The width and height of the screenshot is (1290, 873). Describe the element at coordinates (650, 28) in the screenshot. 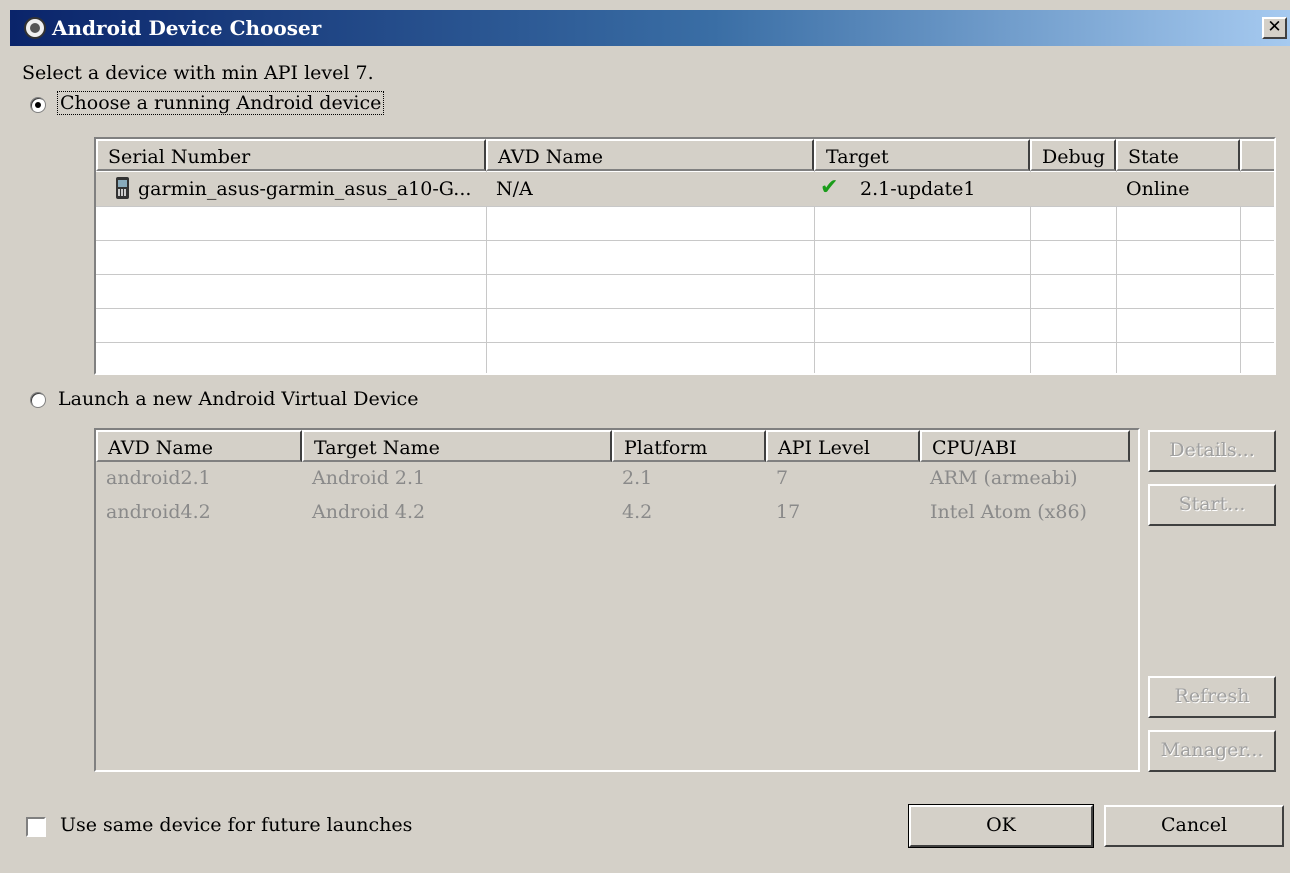

I see `title-bar: Android Device Chooser` at that location.